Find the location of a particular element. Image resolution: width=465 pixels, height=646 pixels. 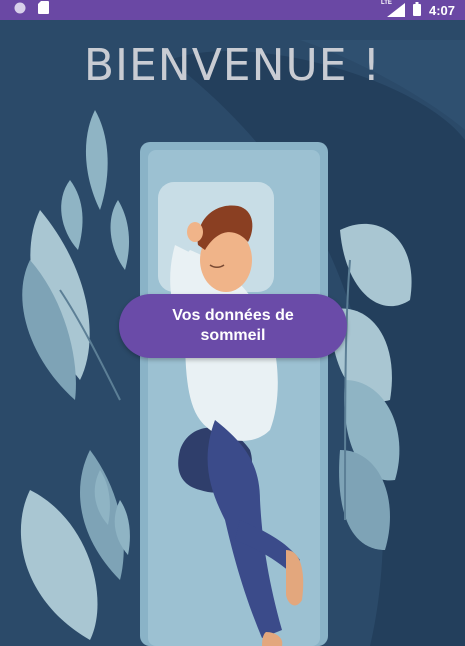

network-type: LTE is located at coordinates (386, 3).